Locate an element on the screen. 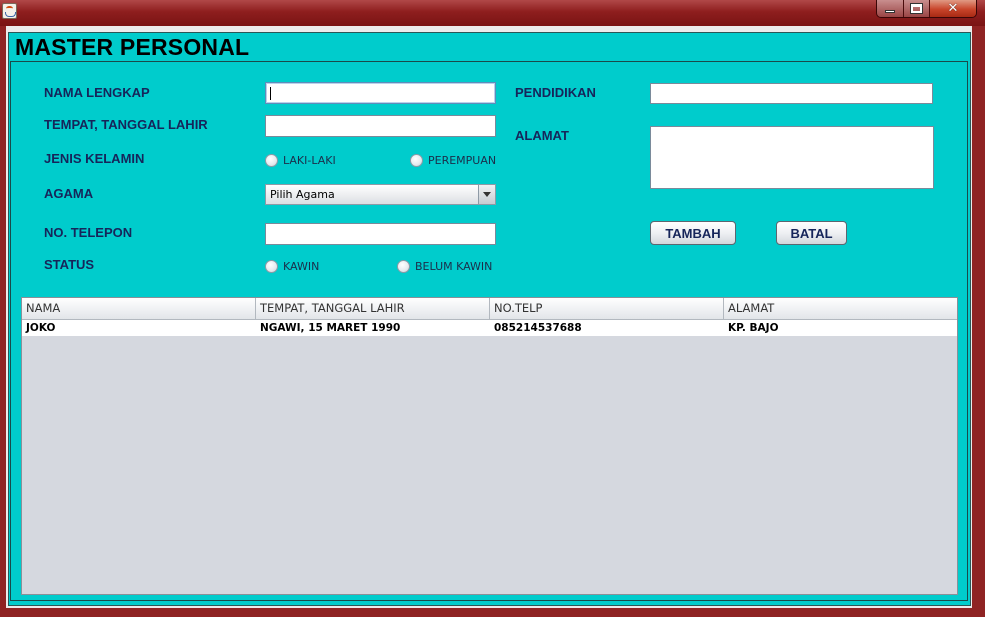 This screenshot has height=617, width=985. window-title-bar: ✕ is located at coordinates (492, 13).